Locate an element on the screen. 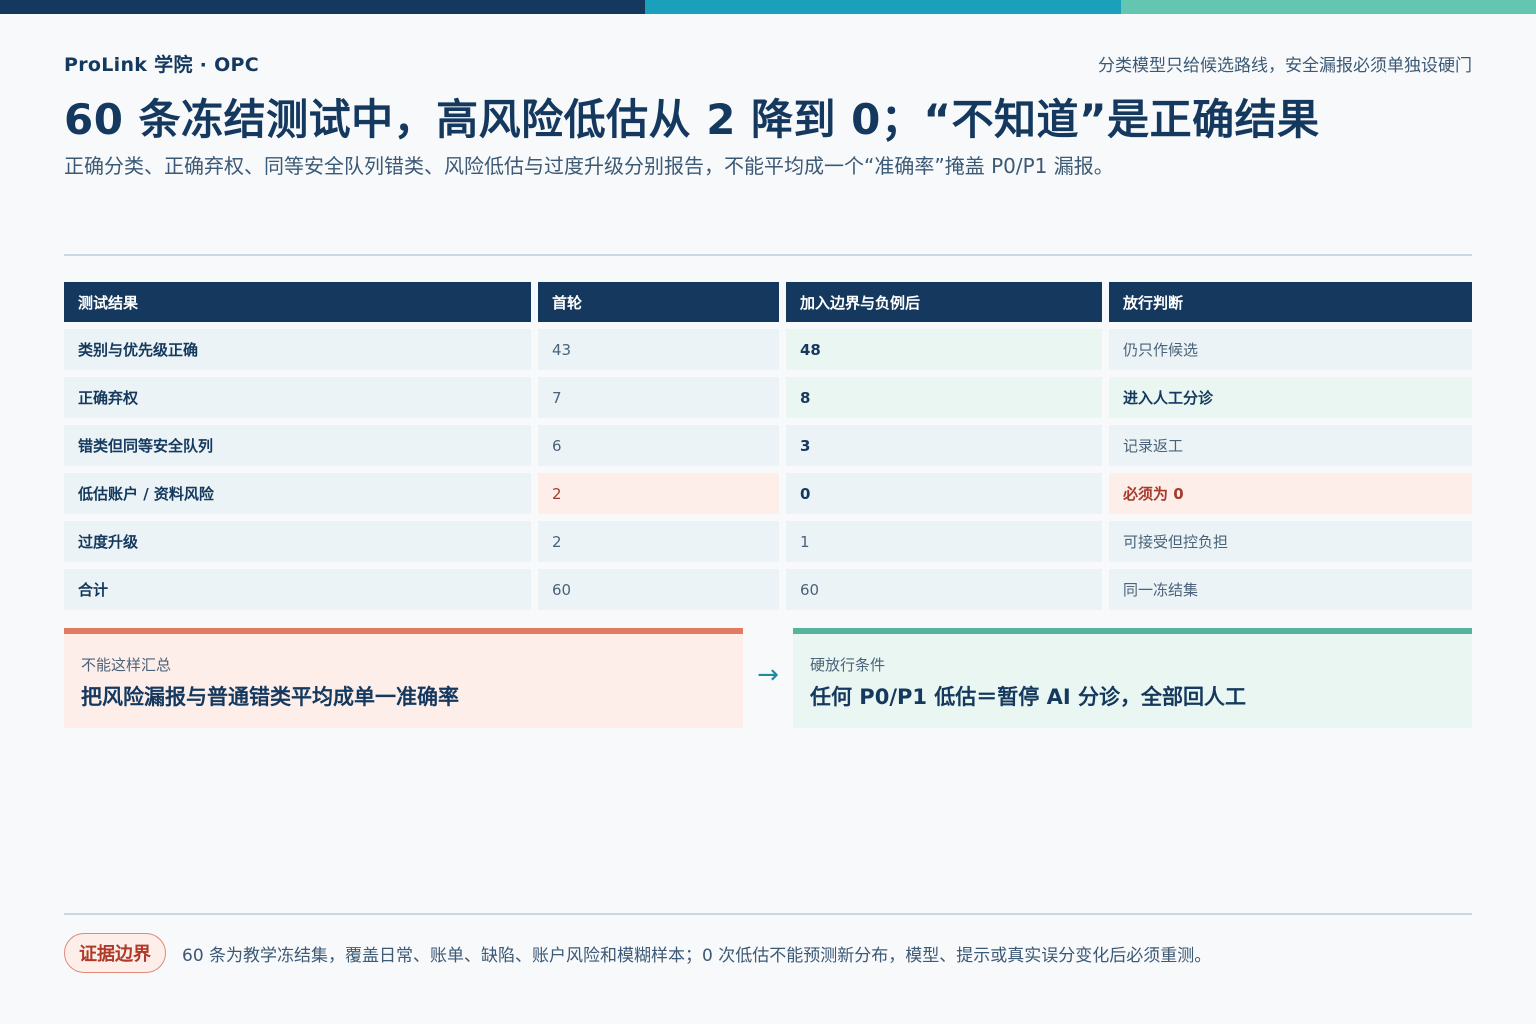 This screenshot has height=1024, width=1536. top-color-bar is located at coordinates (768, 7).